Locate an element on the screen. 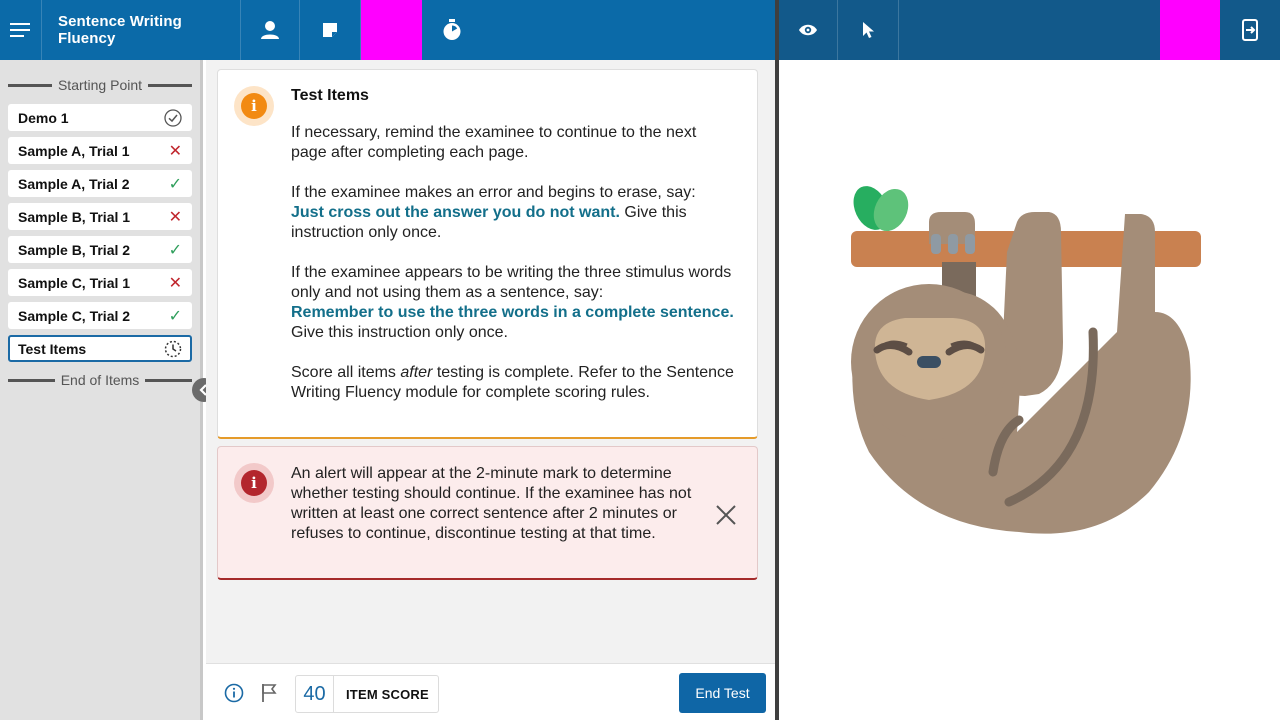 Image resolution: width=1280 pixels, height=720 pixels. check-circle-icon is located at coordinates (173, 117).